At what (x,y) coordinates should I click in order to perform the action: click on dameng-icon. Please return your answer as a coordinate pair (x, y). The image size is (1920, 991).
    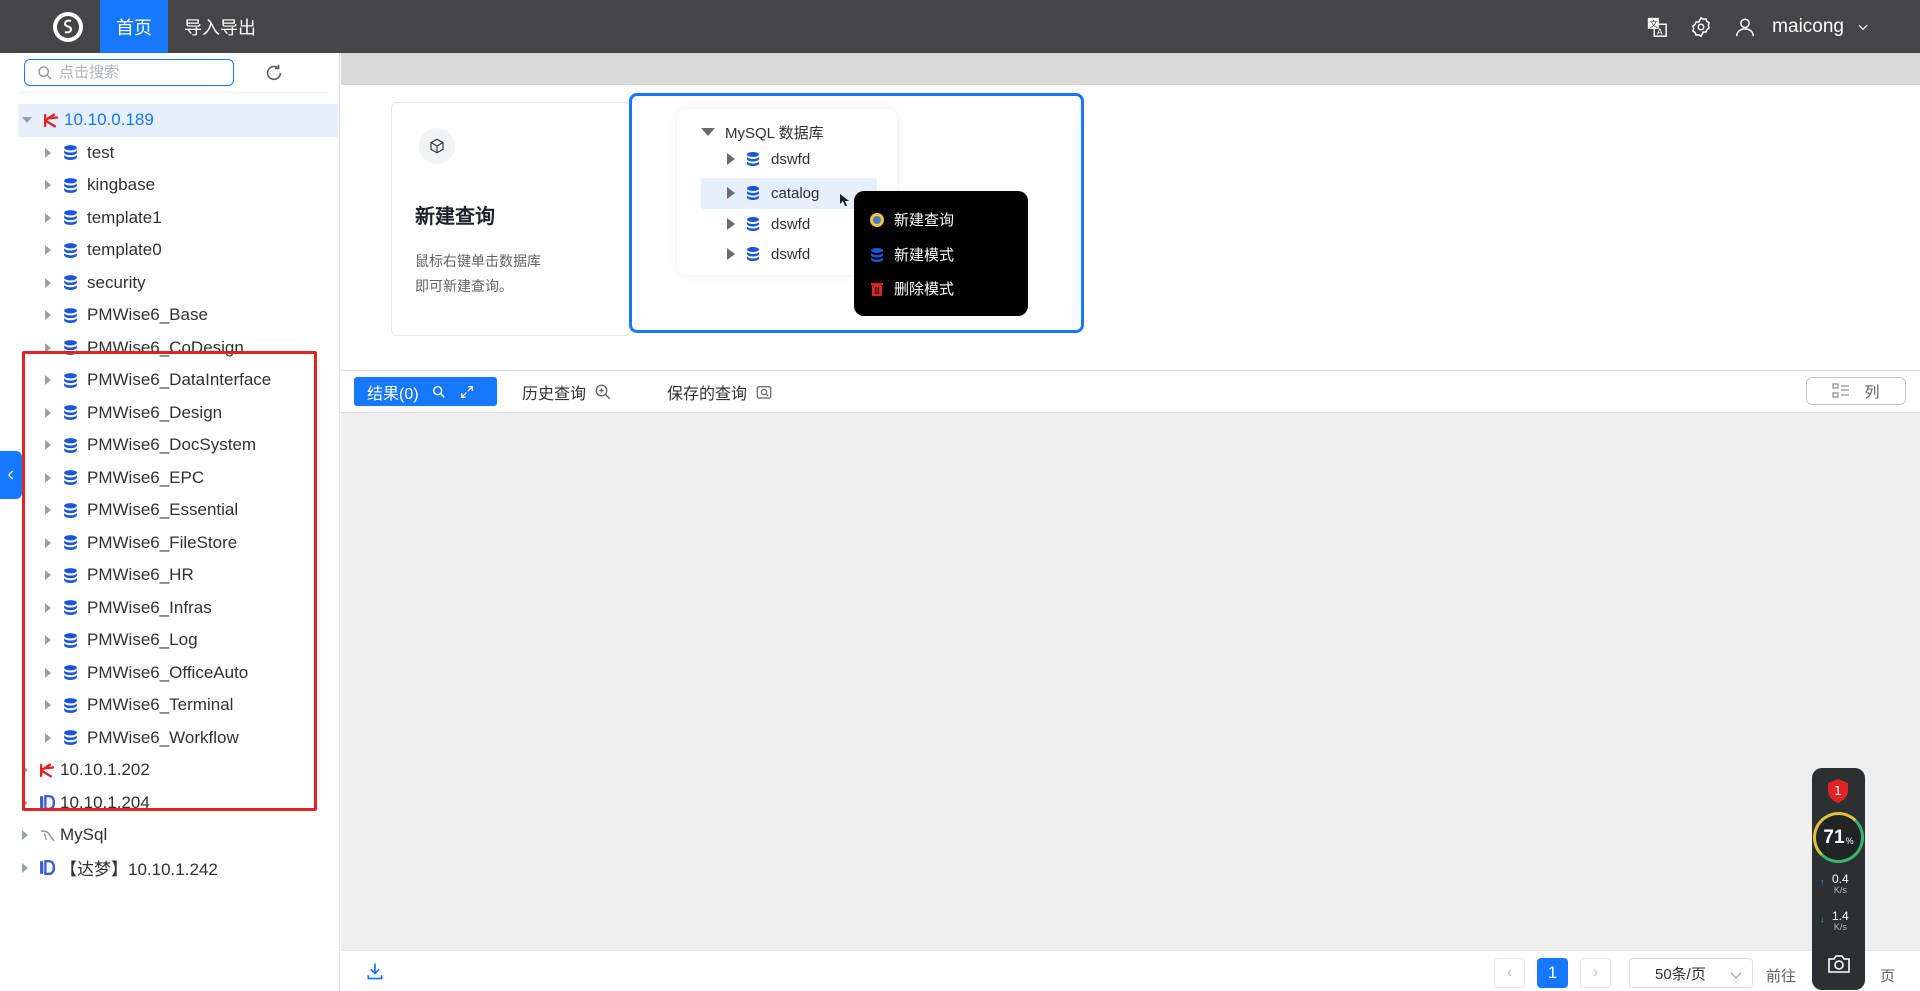
    Looking at the image, I should click on (47, 803).